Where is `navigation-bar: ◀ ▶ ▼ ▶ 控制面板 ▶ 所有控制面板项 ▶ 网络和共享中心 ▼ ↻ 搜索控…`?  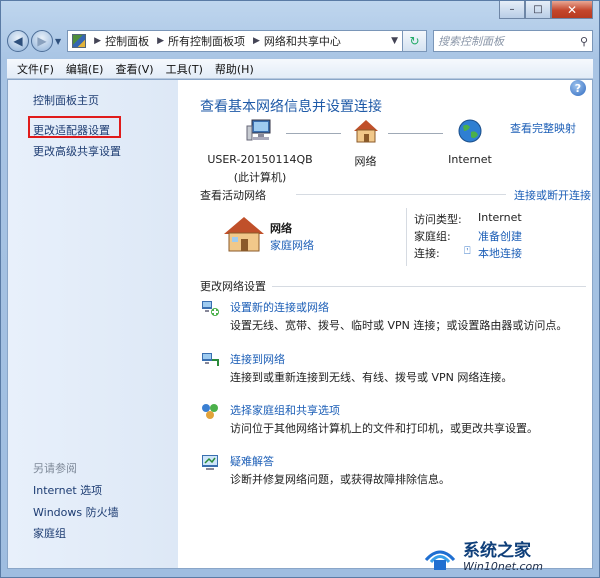
navigation-bar: ◀ ▶ ▼ ▶ 控制面板 ▶ 所有控制面板项 ▶ 网络和共享中心 ▼ ↻ 搜索控… is located at coordinates (300, 41).